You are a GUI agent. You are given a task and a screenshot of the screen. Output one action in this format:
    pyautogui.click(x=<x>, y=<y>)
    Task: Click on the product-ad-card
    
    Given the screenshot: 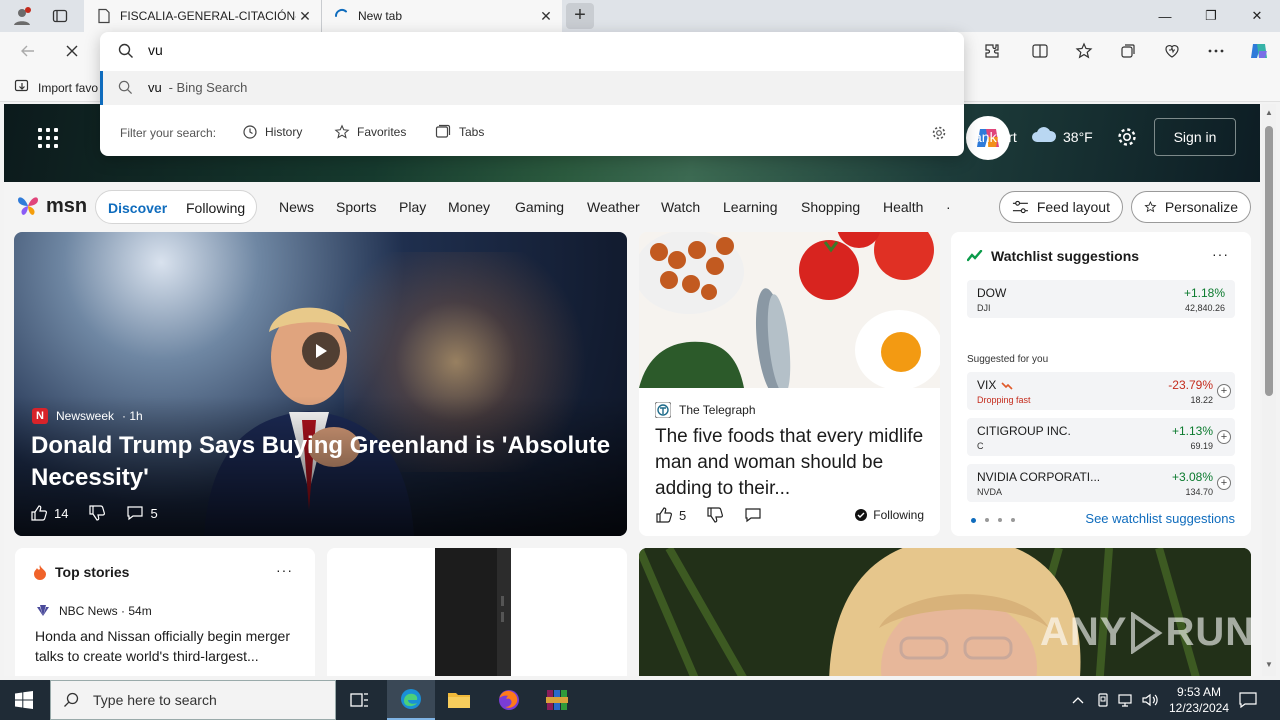 What is the action you would take?
    pyautogui.click(x=477, y=612)
    